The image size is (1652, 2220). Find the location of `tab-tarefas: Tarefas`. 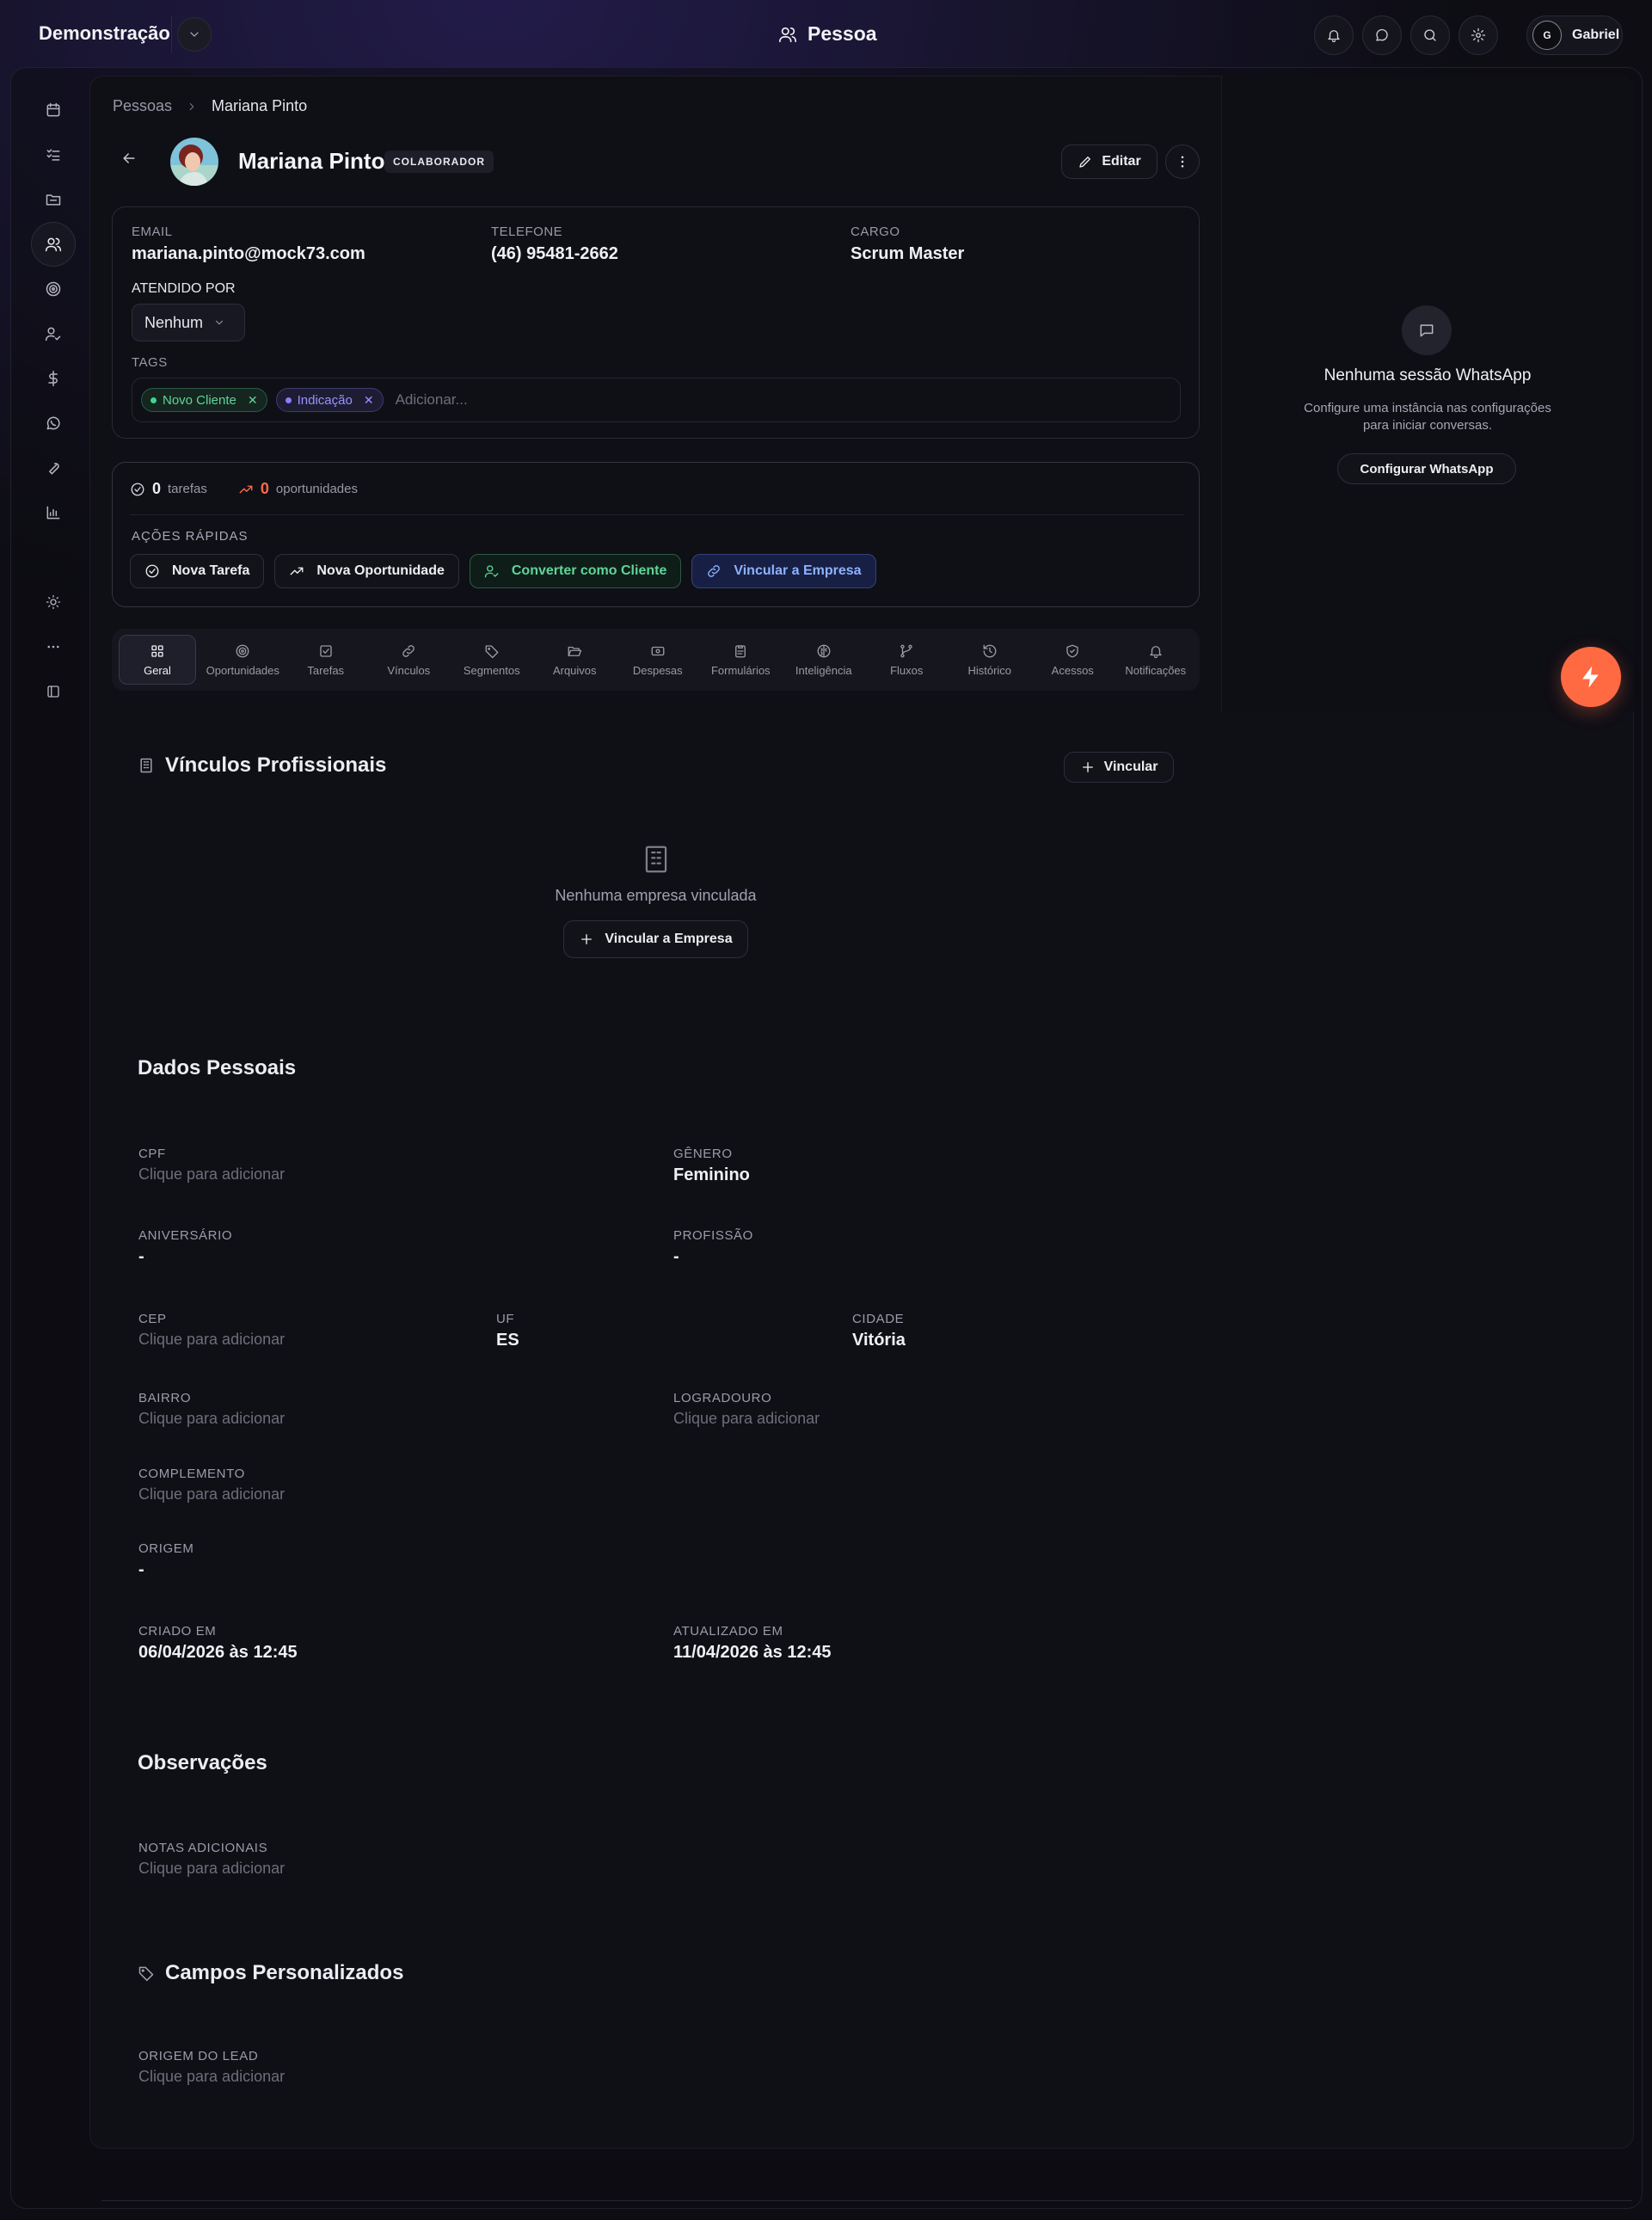

tab-tarefas: Tarefas is located at coordinates (326, 660).